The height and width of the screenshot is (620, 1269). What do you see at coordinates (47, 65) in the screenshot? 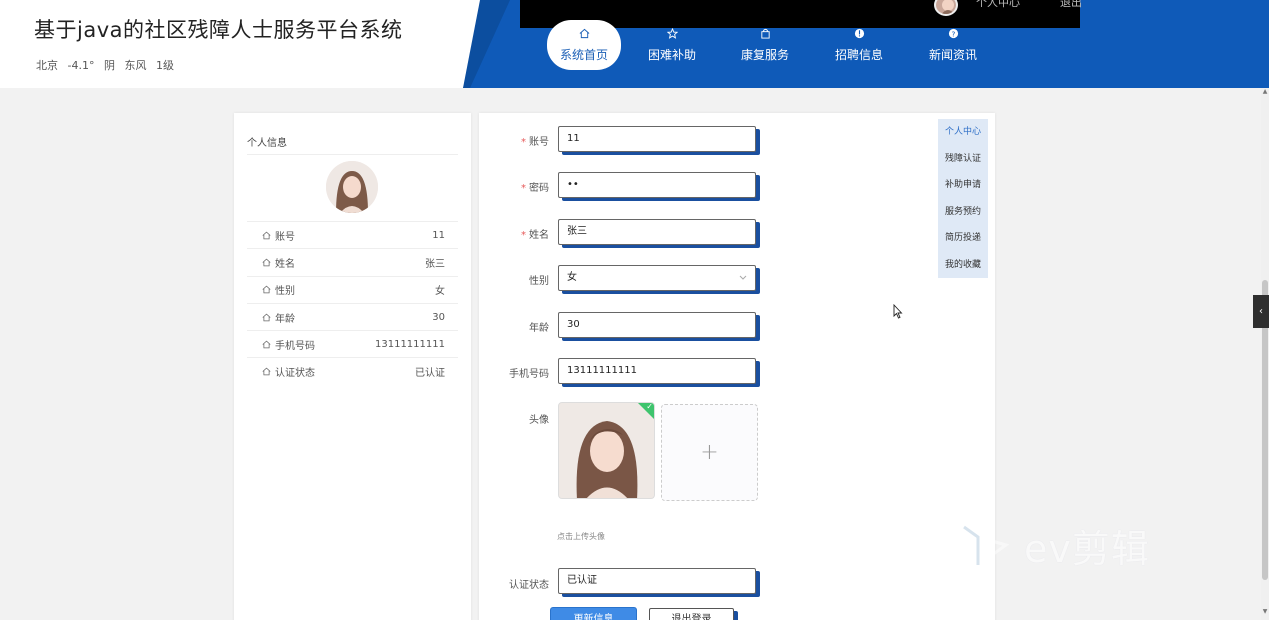
I see `weather-city: 北京` at bounding box center [47, 65].